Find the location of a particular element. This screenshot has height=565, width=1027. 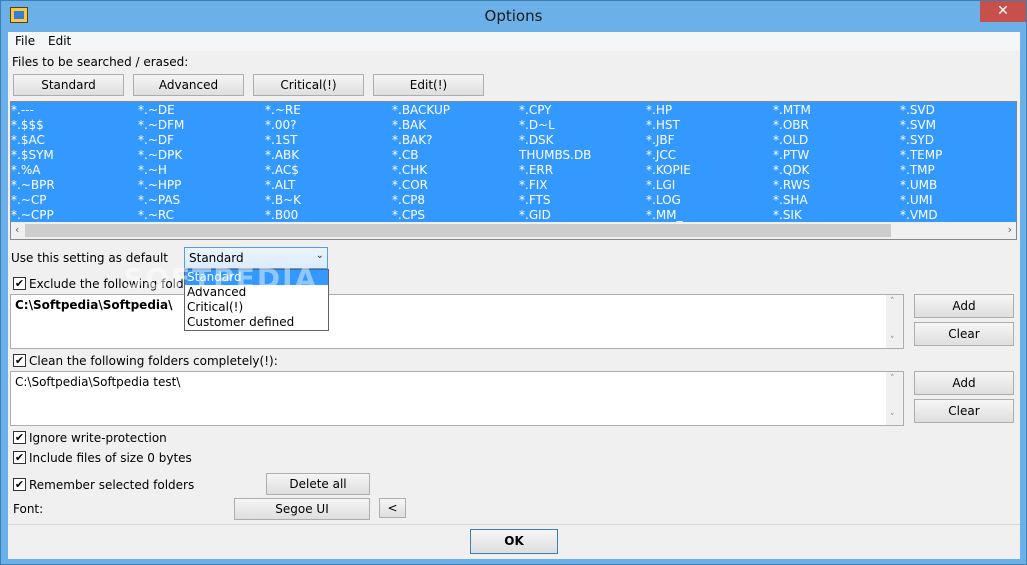

pattern-item: *.~BPR is located at coordinates (33, 185).